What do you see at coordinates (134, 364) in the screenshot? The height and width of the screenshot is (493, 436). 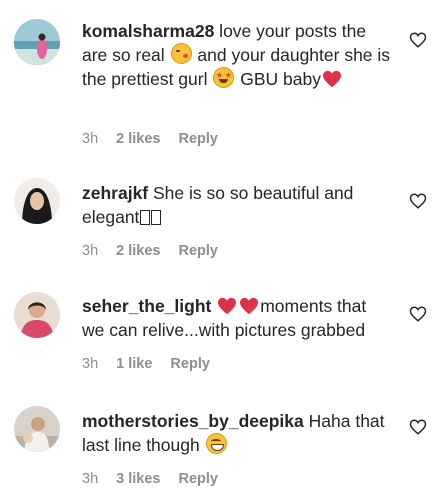 I see `comment-likes: 1 like` at bounding box center [134, 364].